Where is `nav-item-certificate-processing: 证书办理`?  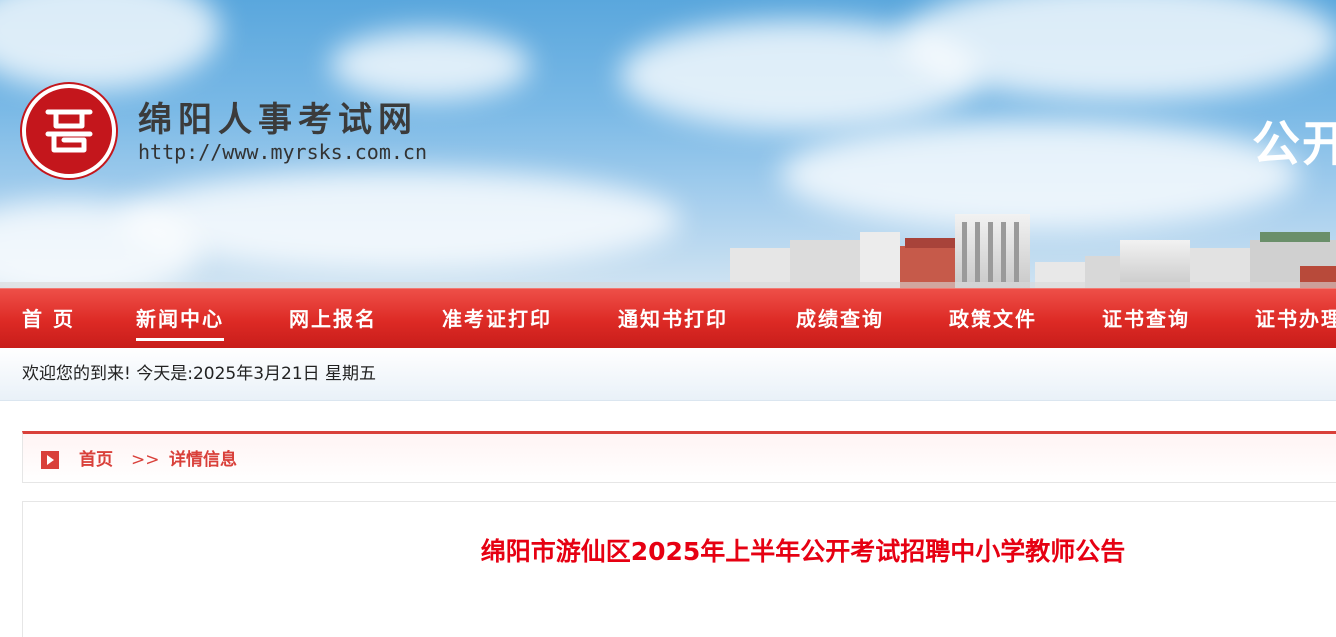 nav-item-certificate-processing: 证书办理 is located at coordinates (1295, 319).